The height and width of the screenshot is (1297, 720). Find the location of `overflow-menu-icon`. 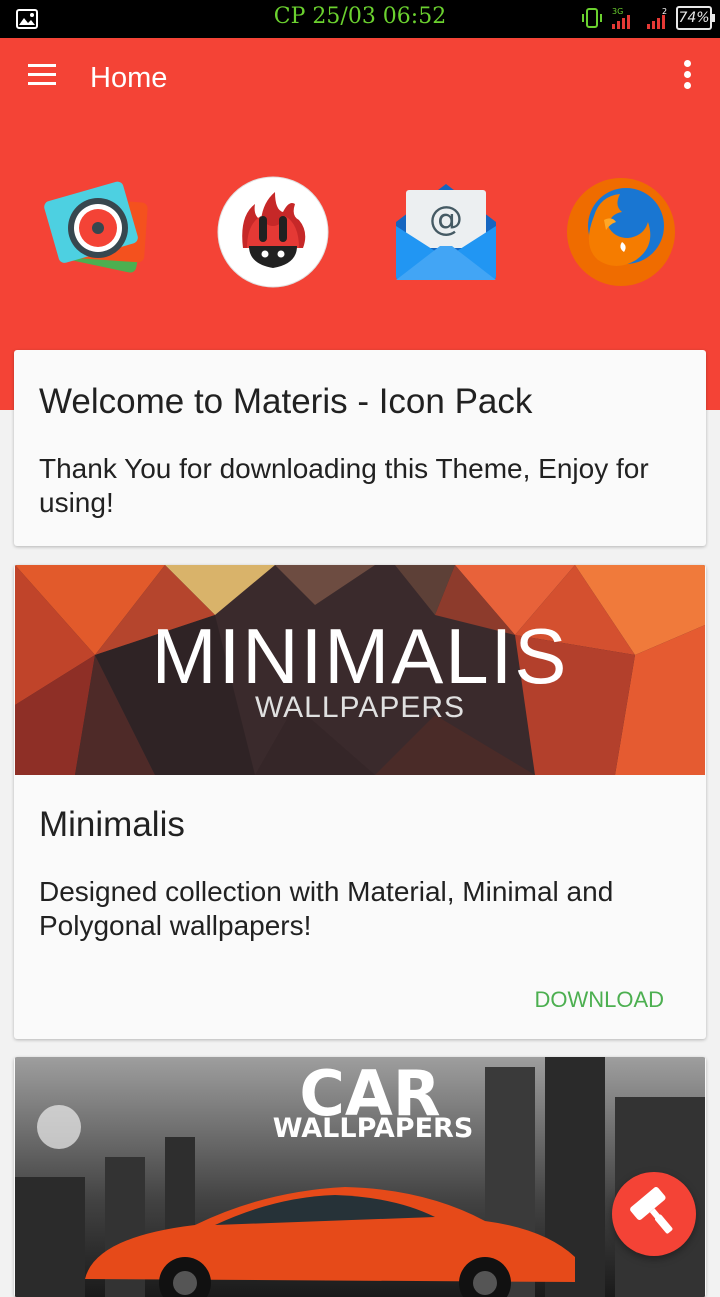

overflow-menu-icon is located at coordinates (688, 75).